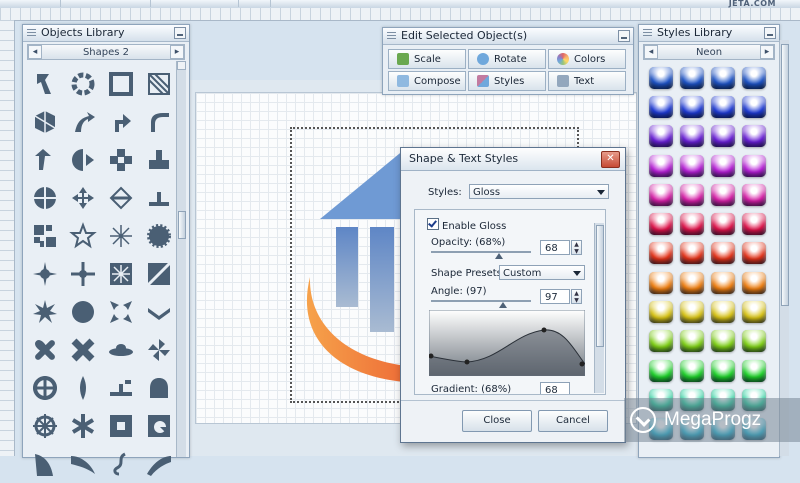 The image size is (800, 483). What do you see at coordinates (181, 65) in the screenshot?
I see `scroll-up-icon` at bounding box center [181, 65].